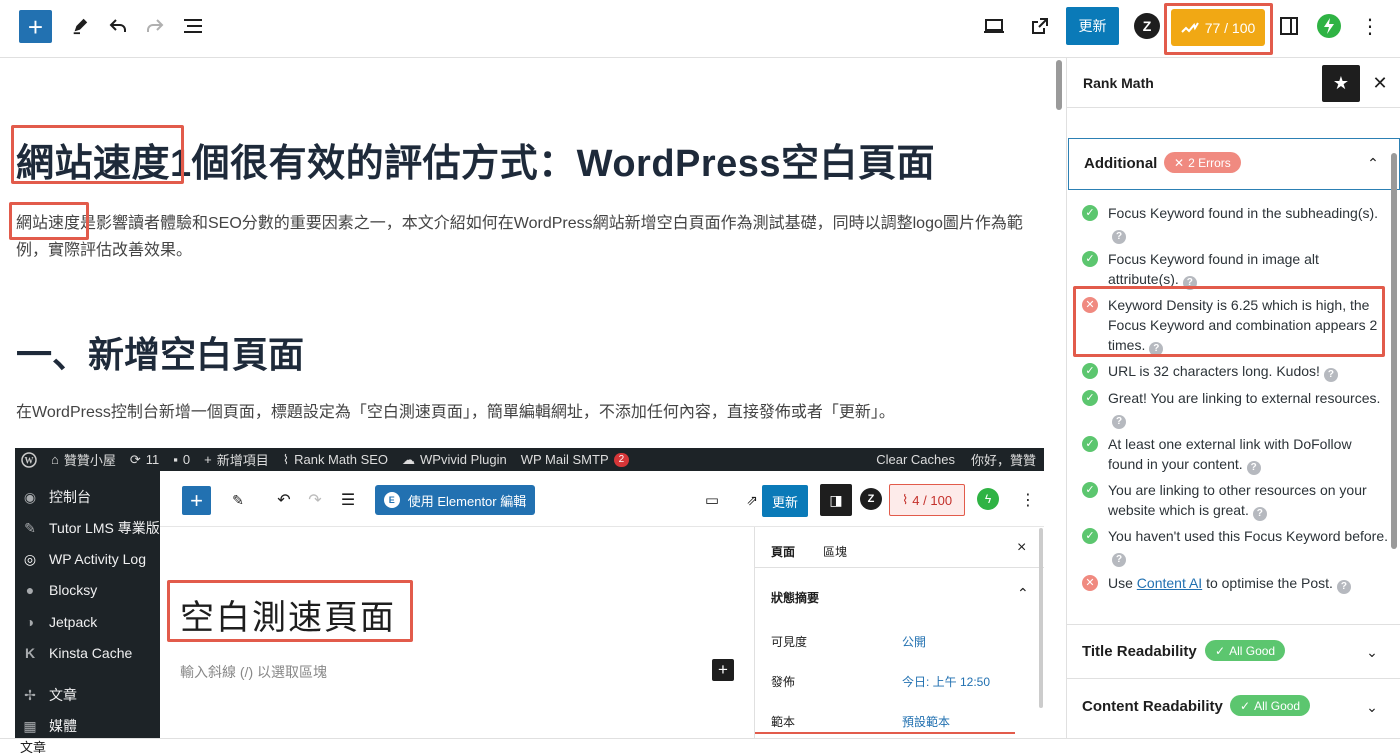 This screenshot has height=756, width=1400. What do you see at coordinates (752, 499) in the screenshot?
I see `inner-external-icon: ⇗` at bounding box center [752, 499].